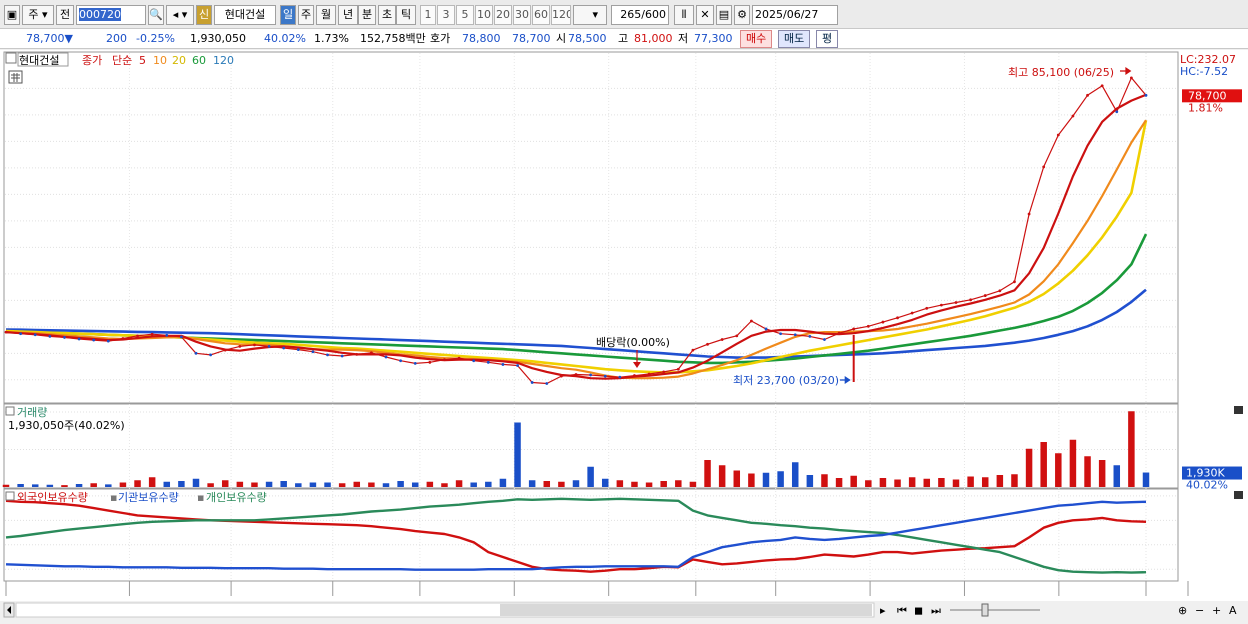 The width and height of the screenshot is (1248, 624). Describe the element at coordinates (686, 610) in the screenshot. I see `scroll-thumb` at that location.